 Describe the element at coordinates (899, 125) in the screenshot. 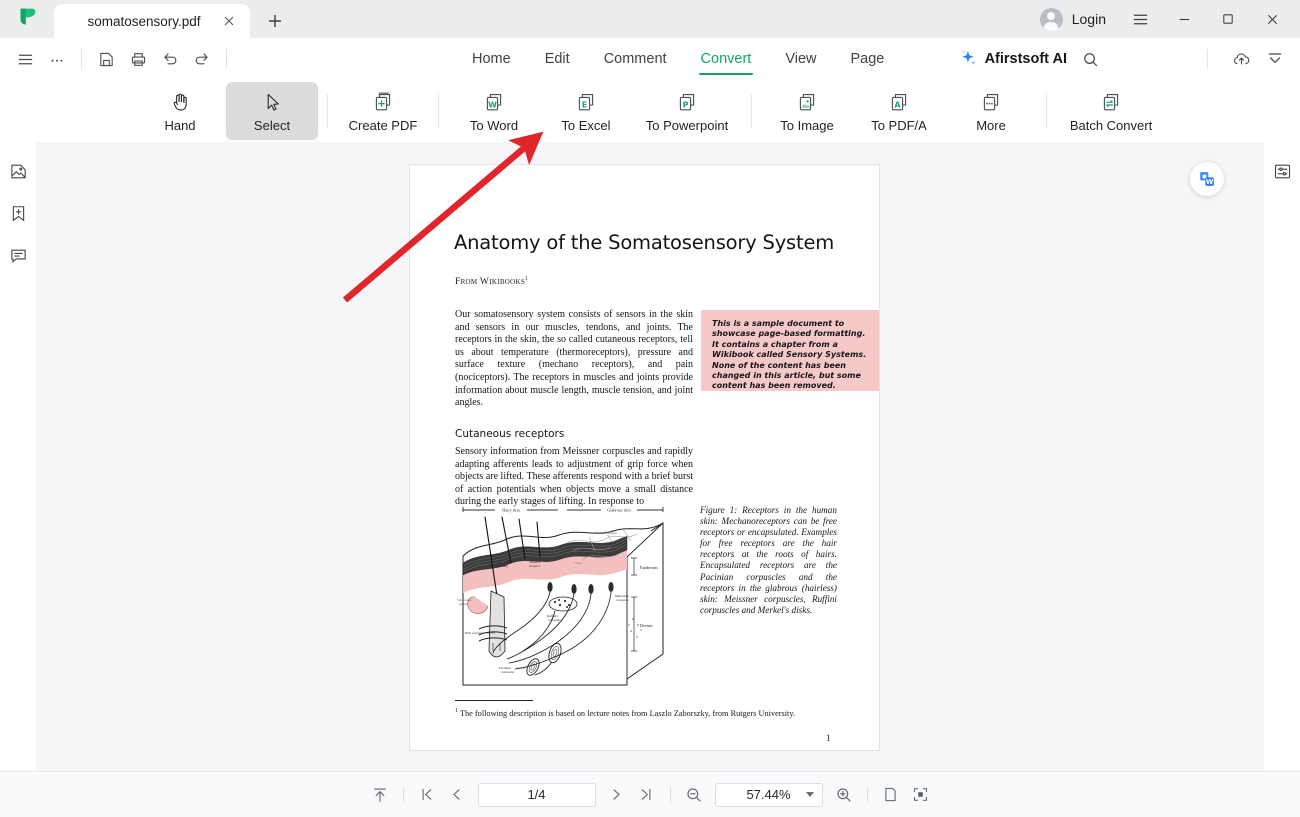

I see `ribbon-label: To PDF/A` at that location.